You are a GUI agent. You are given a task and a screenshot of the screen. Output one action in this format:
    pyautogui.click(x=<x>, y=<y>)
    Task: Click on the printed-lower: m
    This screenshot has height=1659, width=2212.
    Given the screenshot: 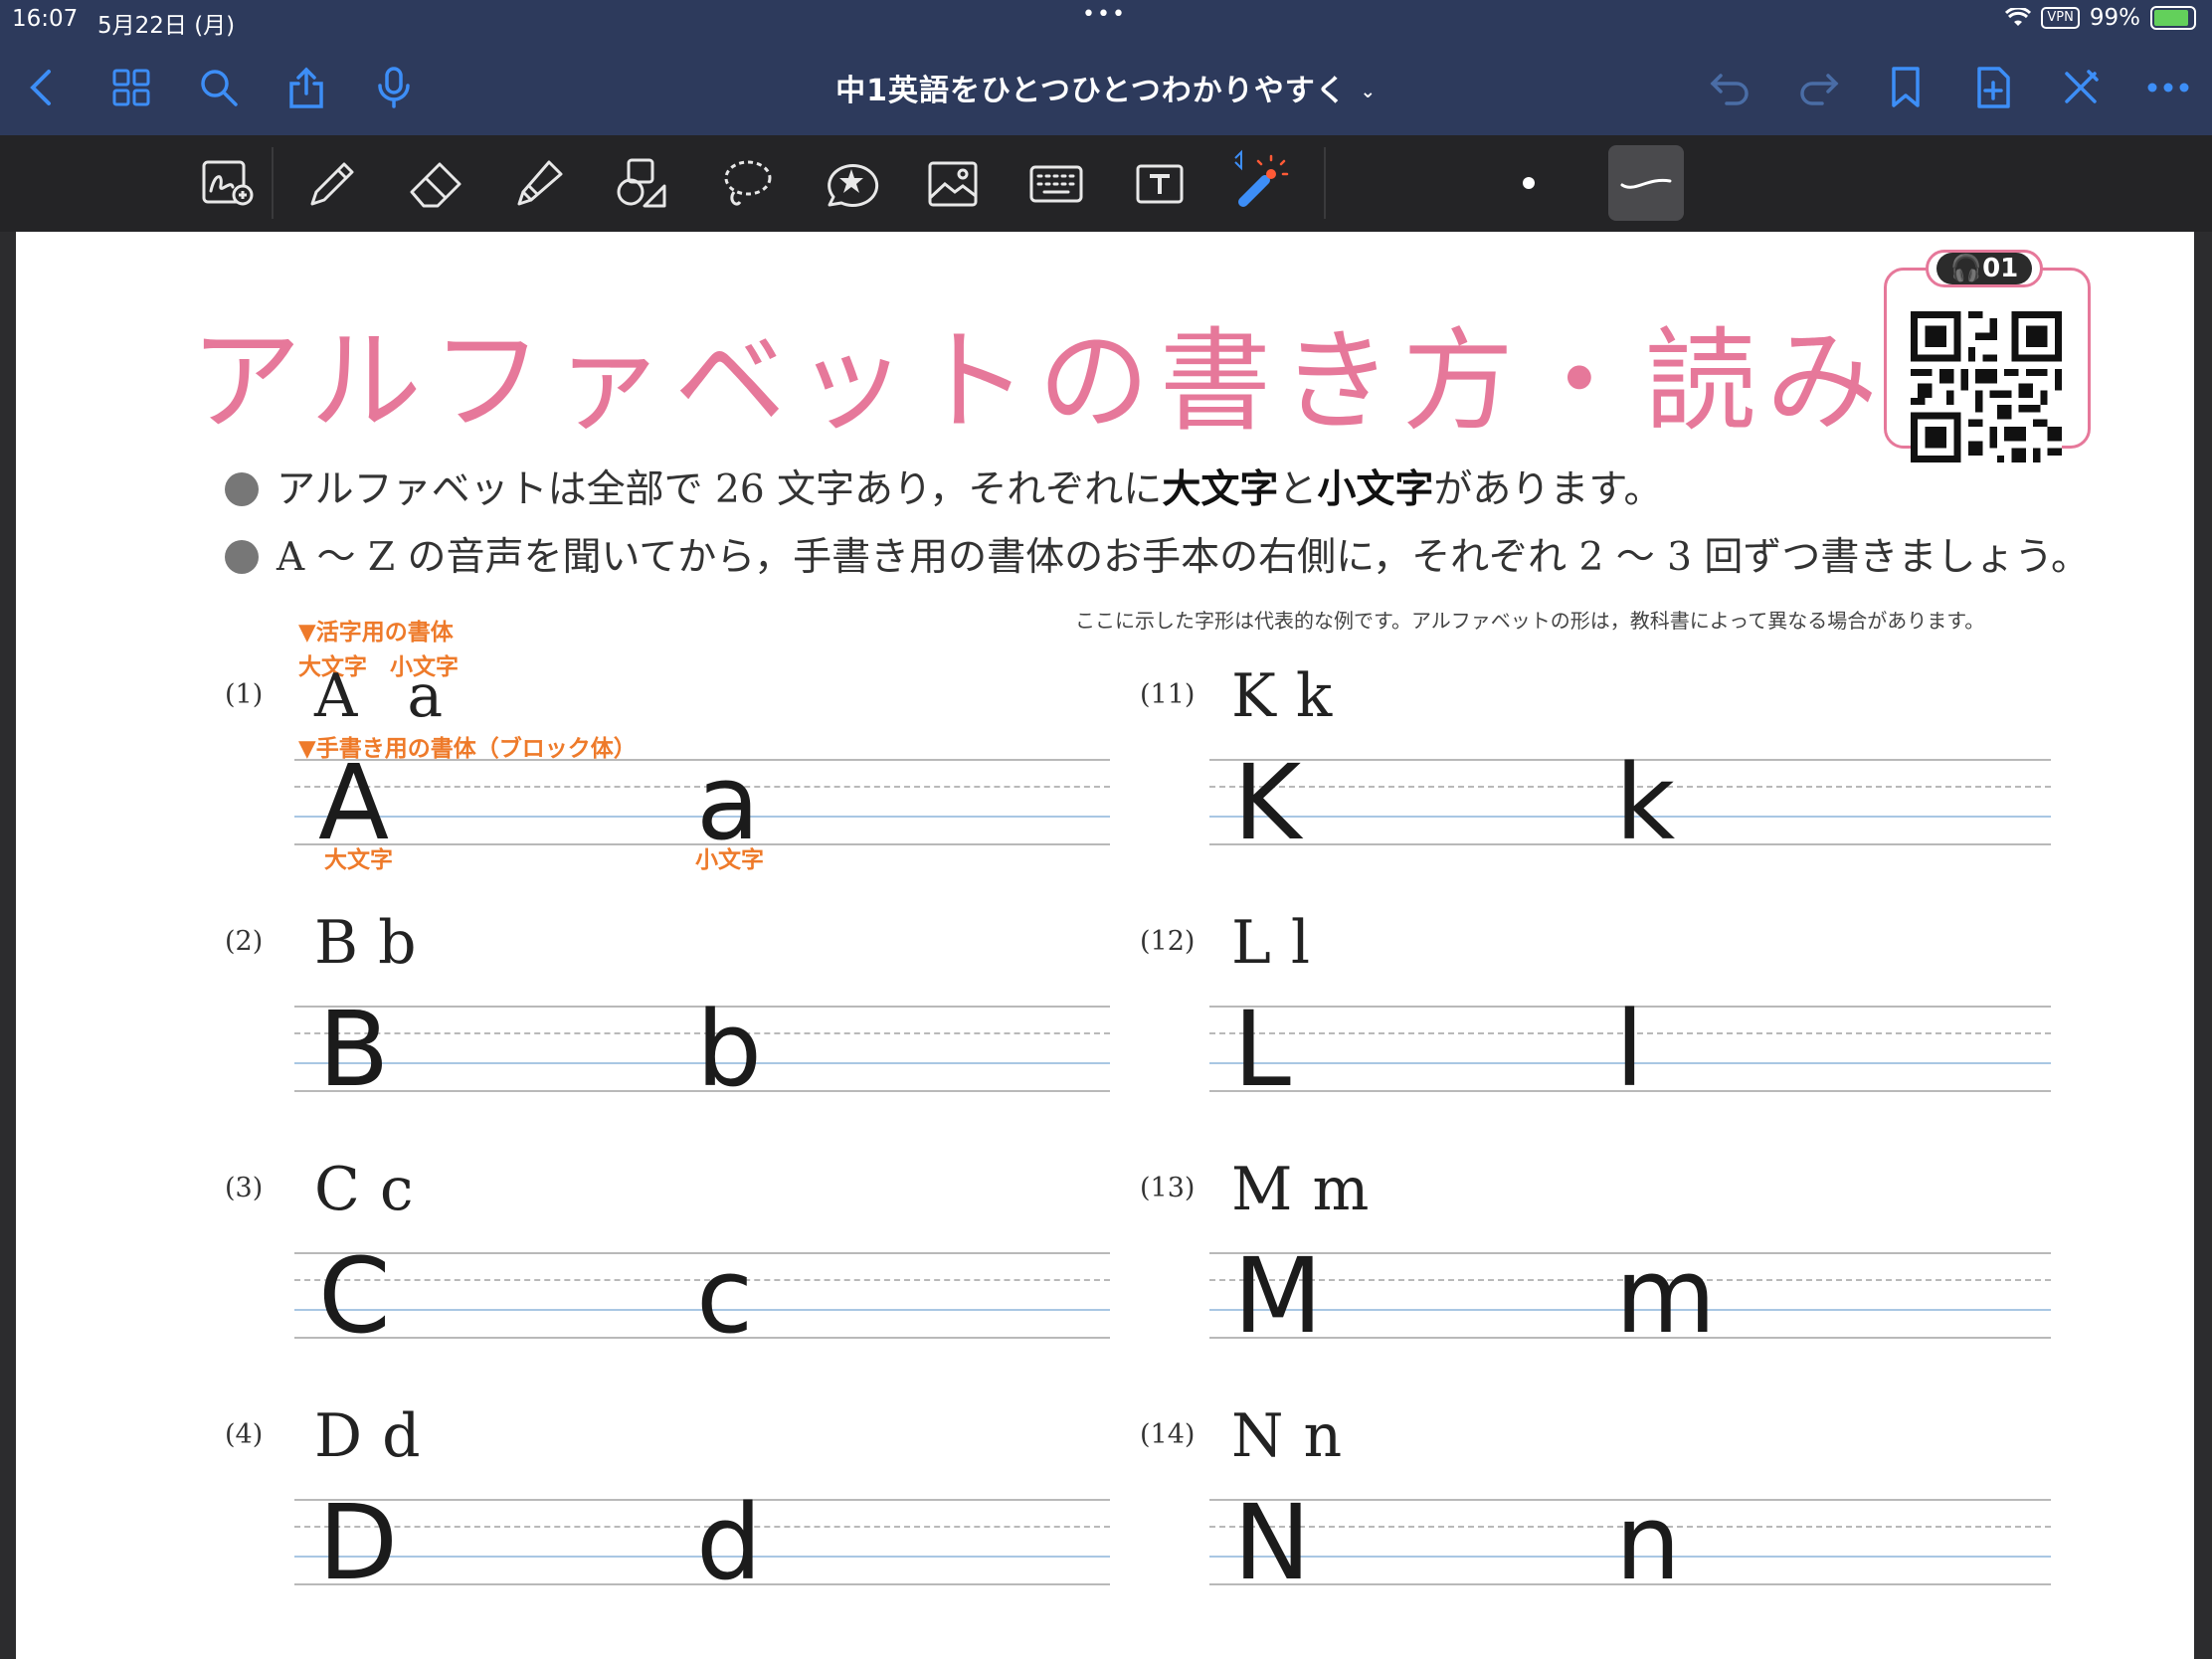 What is the action you would take?
    pyautogui.click(x=1341, y=1189)
    